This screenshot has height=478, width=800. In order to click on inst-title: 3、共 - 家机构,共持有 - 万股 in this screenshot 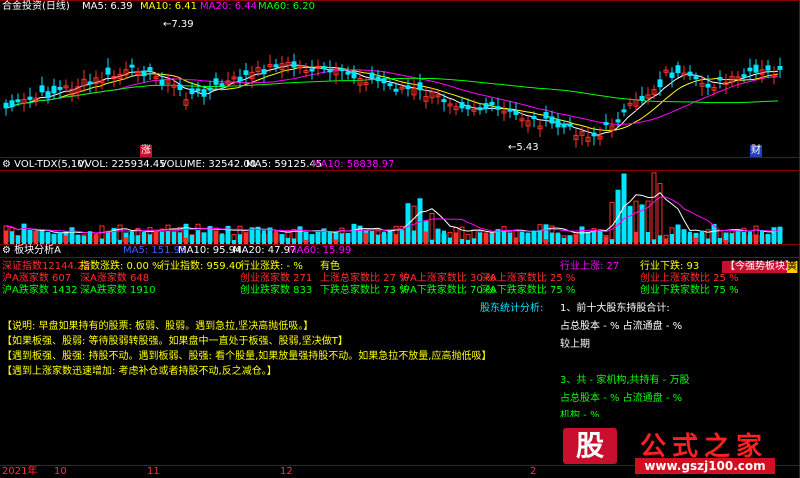, I will do `click(625, 380)`.